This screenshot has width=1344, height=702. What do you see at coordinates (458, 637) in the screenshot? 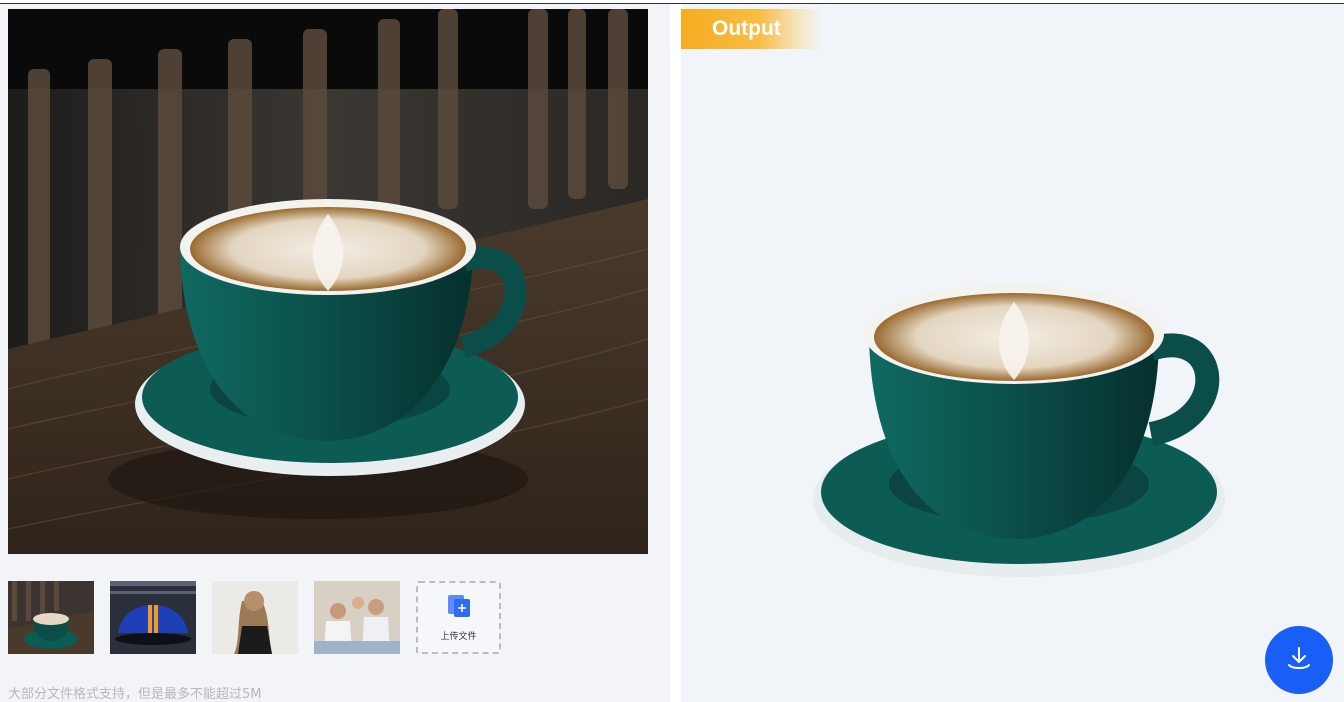
I see `upload-file-label: 上传文件` at bounding box center [458, 637].